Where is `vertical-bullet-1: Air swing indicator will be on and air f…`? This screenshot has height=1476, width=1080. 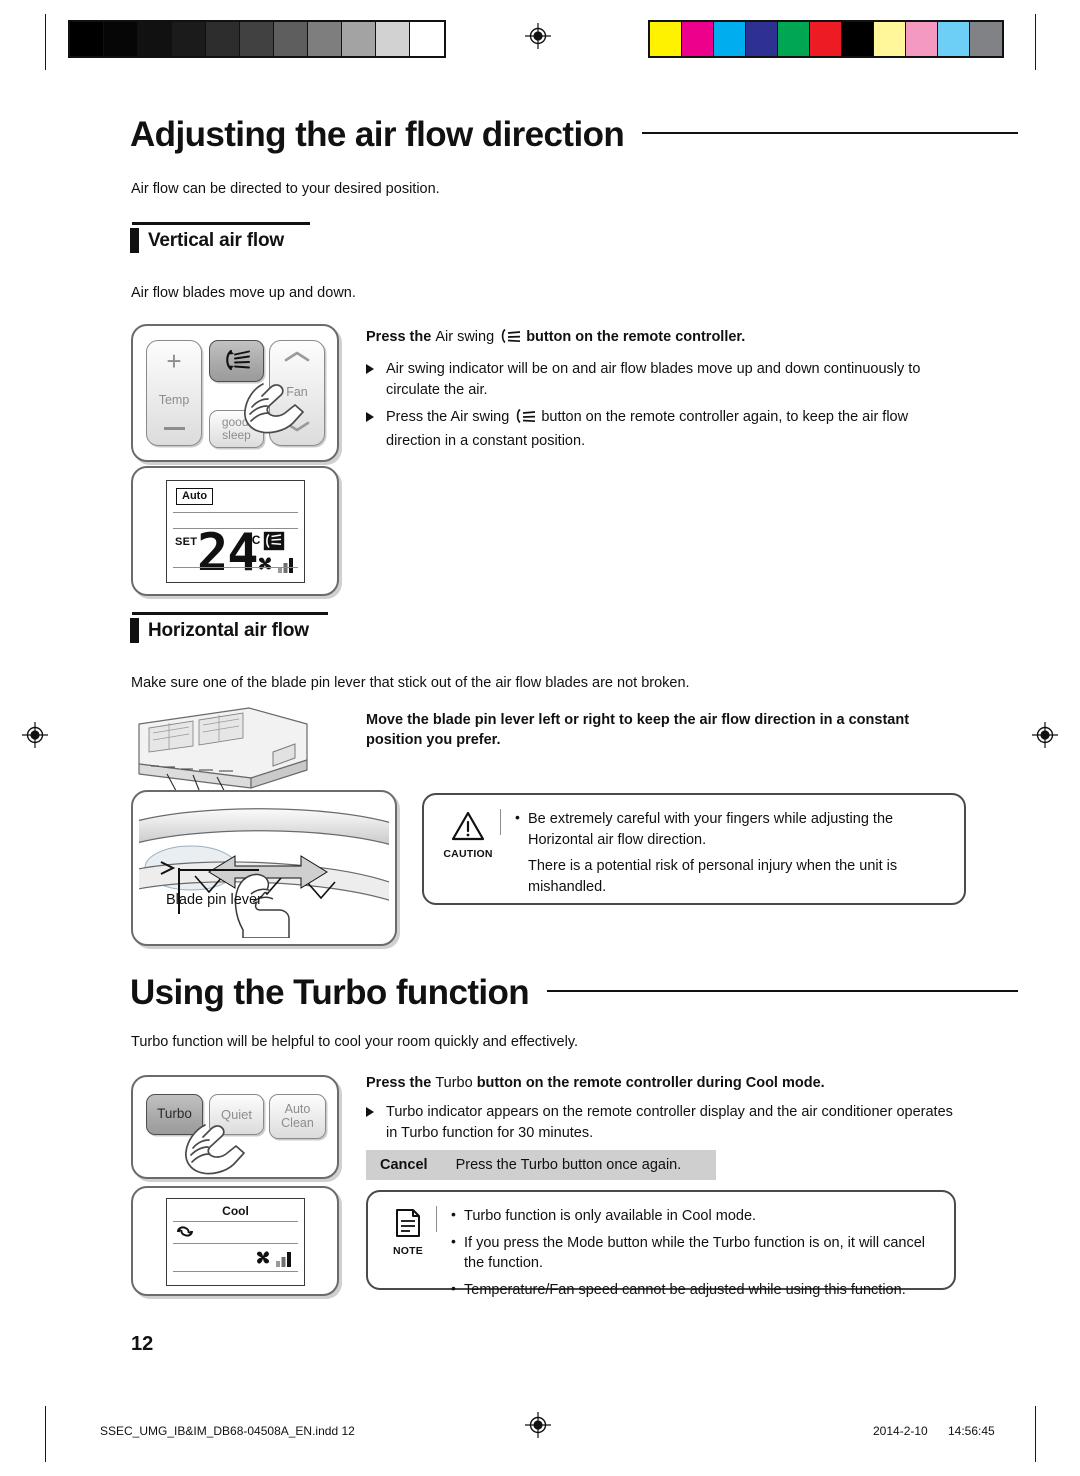
vertical-bullet-1: Air swing indicator will be on and air f… is located at coordinates (666, 379).